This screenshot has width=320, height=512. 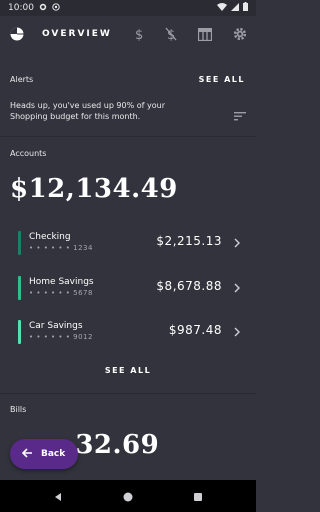 I want to click on gear-icon, so click(x=240, y=34).